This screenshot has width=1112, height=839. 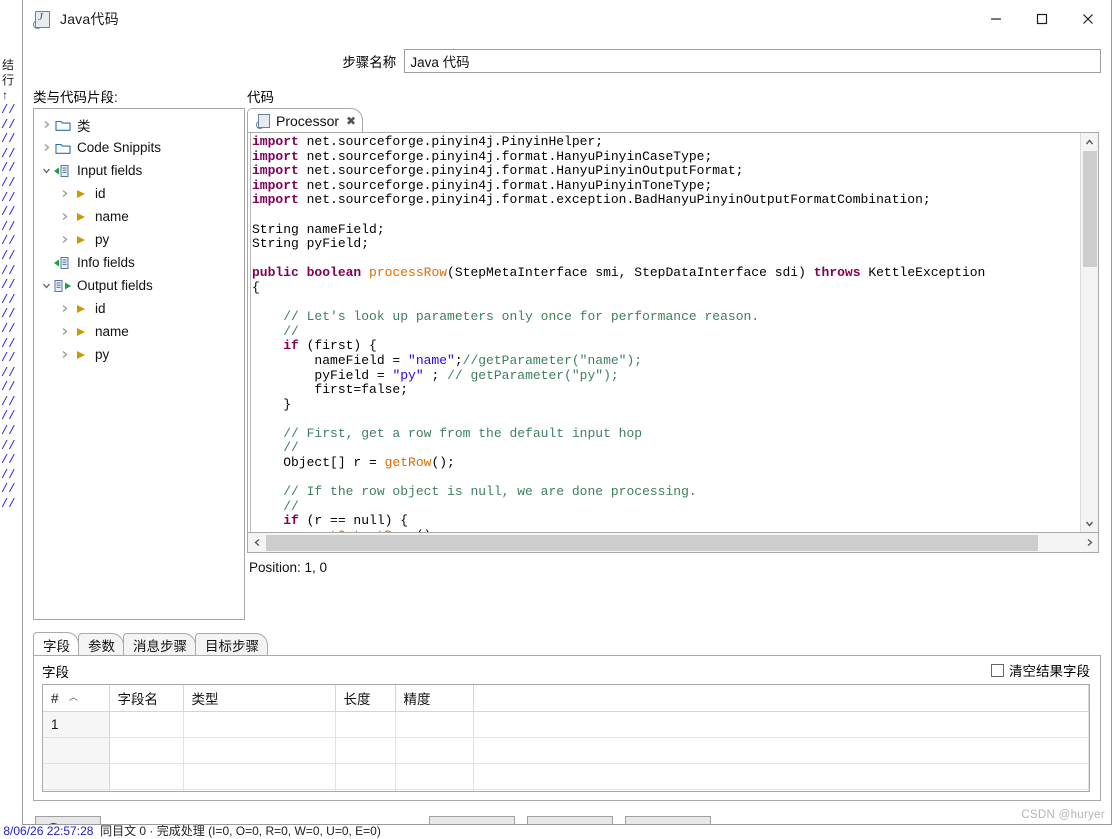 I want to click on background-text-fragment: 8/06/26 22:57:28, so click(x=50, y=831).